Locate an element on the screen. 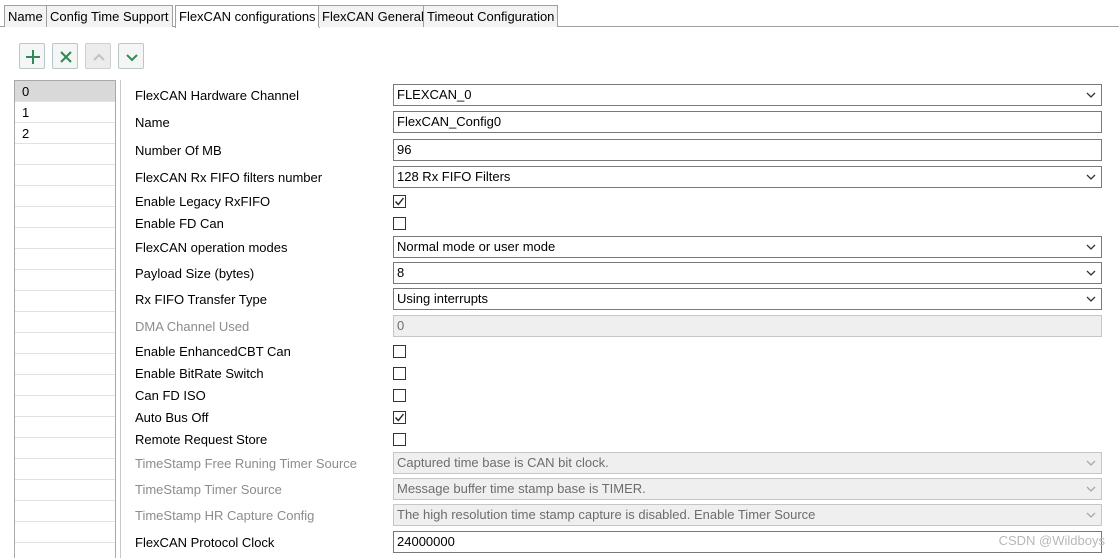  plus-icon is located at coordinates (33, 57).